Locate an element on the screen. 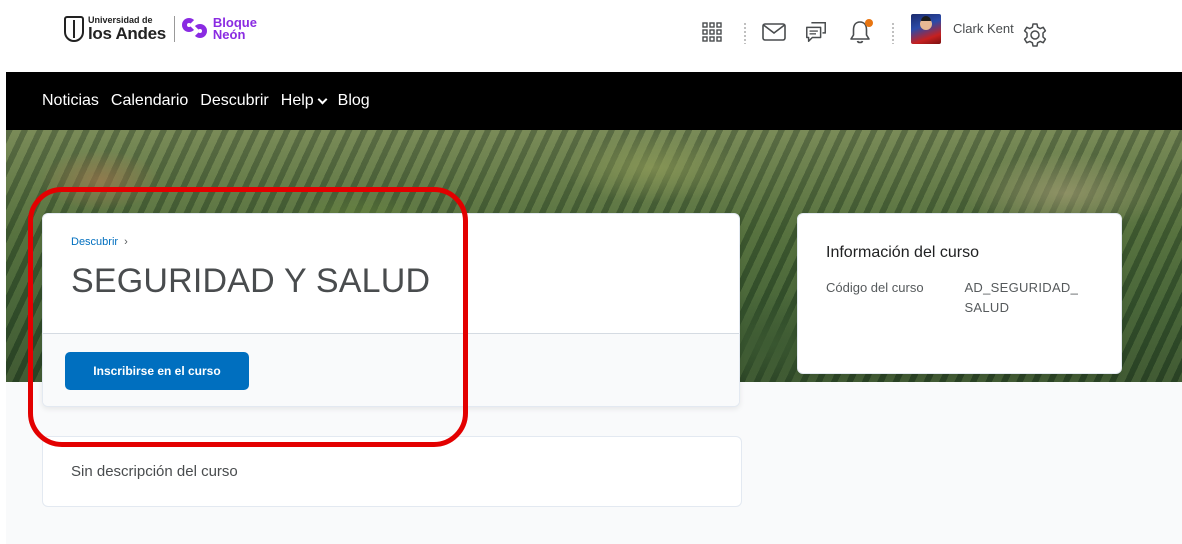 The image size is (1182, 544). course-code-label: Código del curso is located at coordinates (875, 287).